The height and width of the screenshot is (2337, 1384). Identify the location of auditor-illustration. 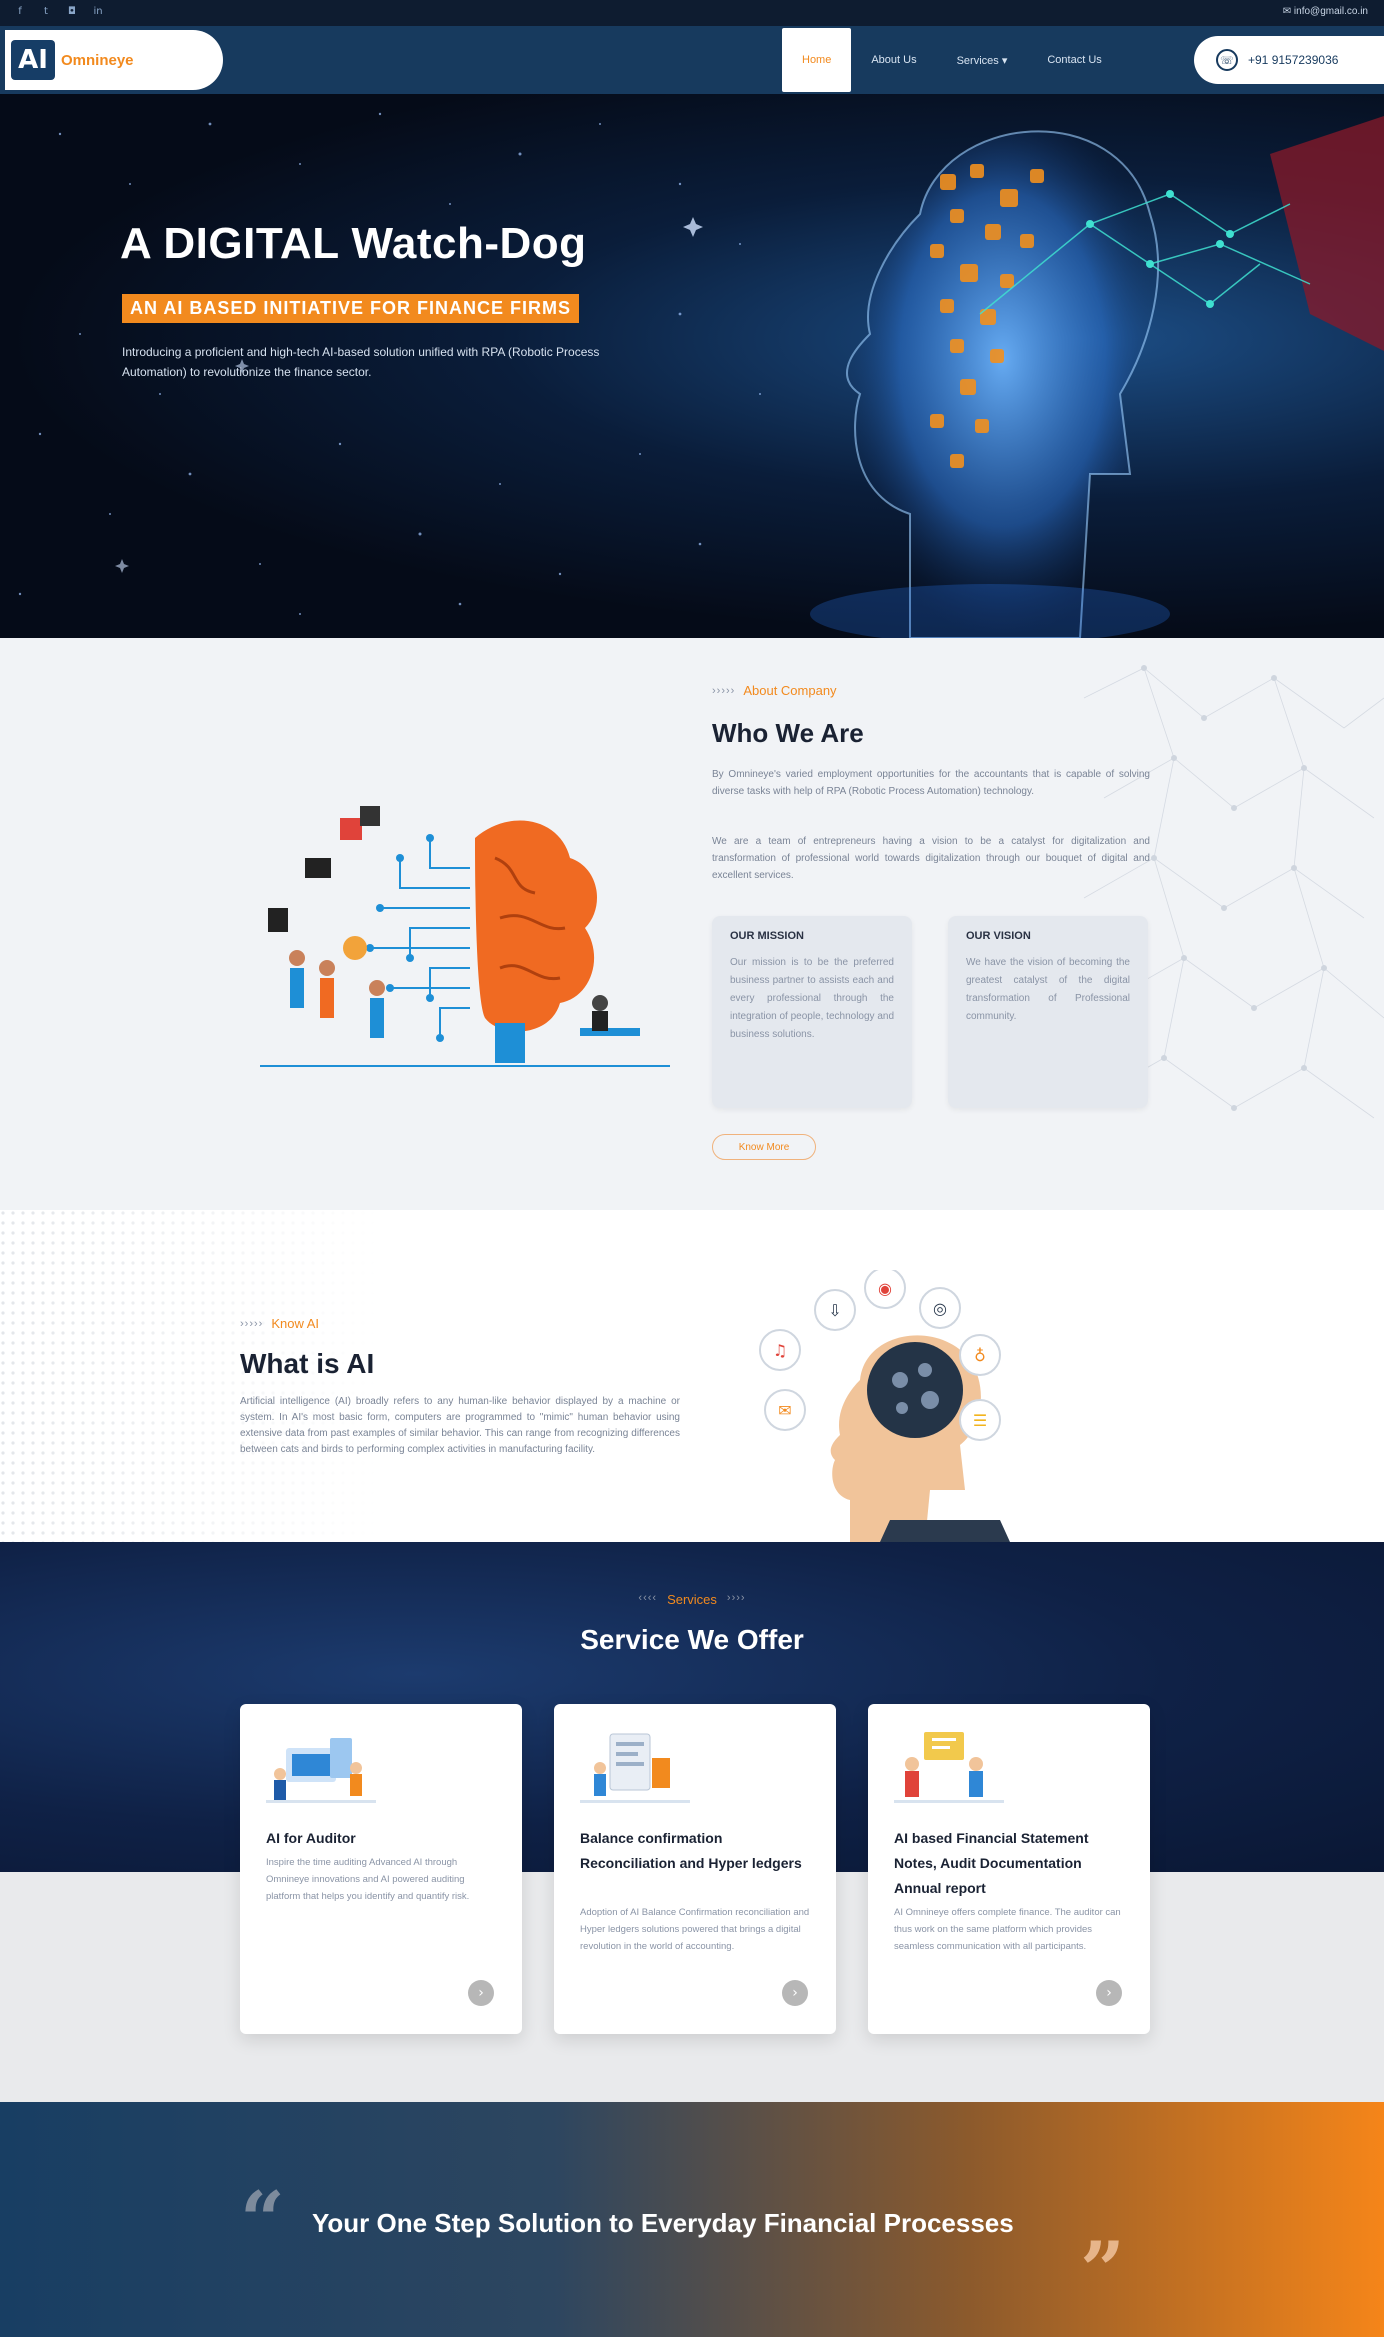
(321, 1770).